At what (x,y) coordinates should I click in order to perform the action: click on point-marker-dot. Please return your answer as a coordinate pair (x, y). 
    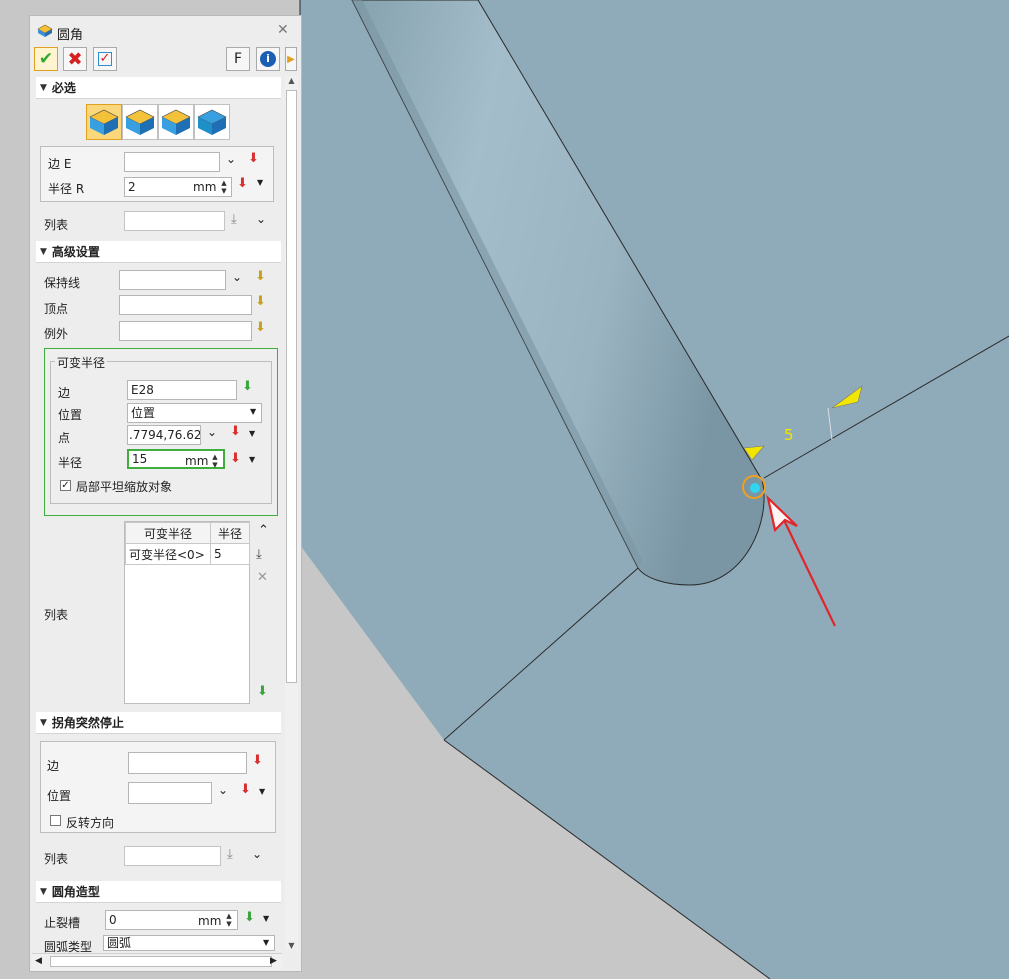
    Looking at the image, I should click on (755, 488).